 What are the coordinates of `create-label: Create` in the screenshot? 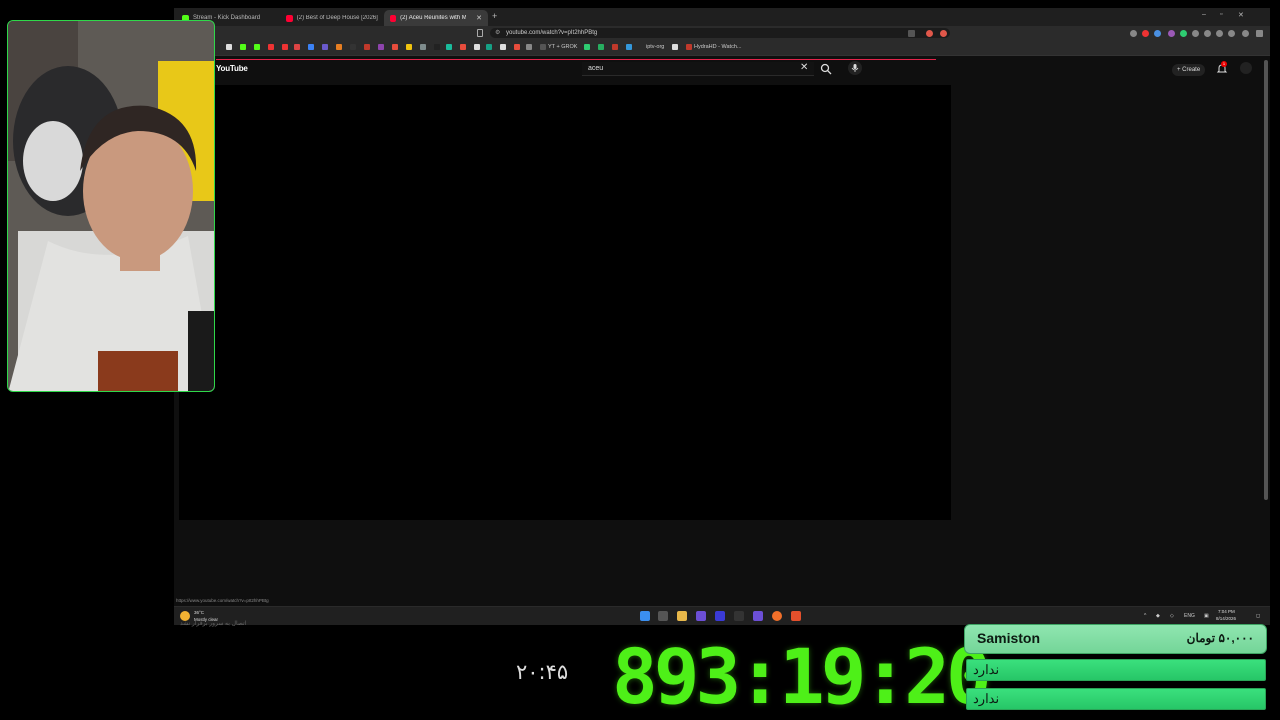 It's located at (1191, 70).